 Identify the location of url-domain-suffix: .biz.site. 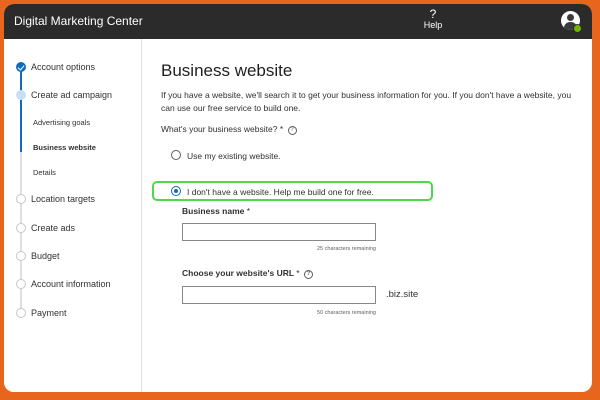
(402, 294).